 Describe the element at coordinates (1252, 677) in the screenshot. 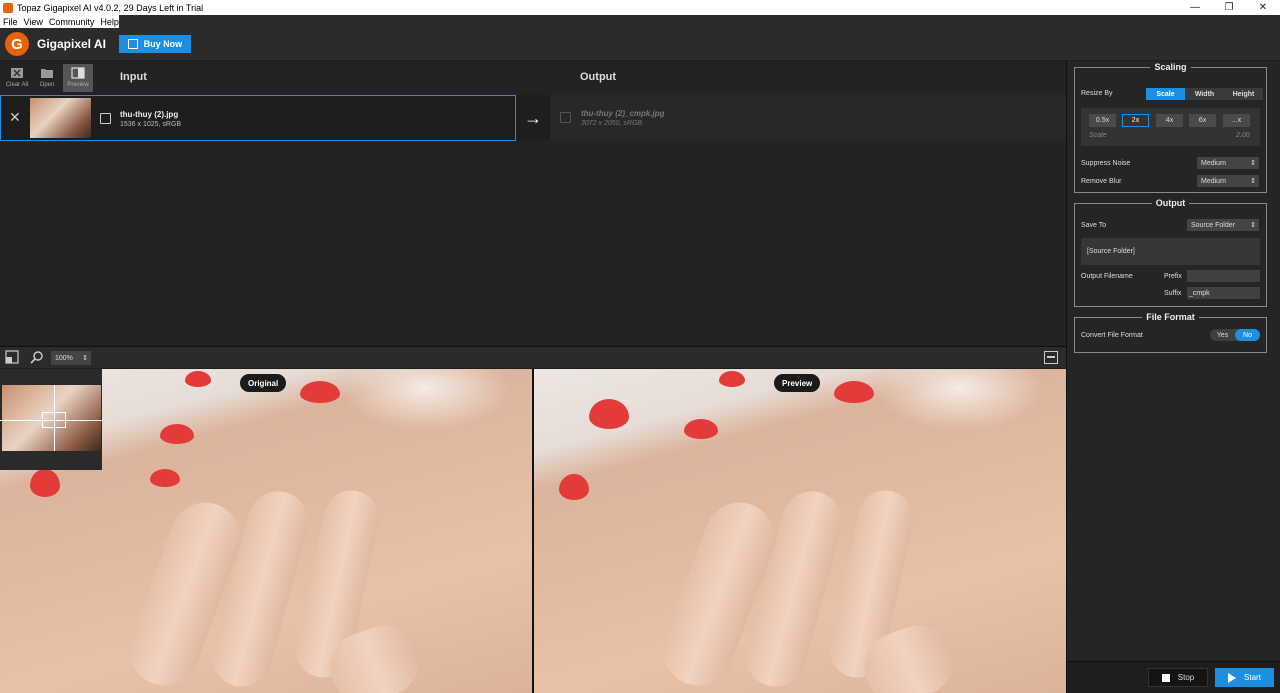

I see `start-label: Start` at that location.